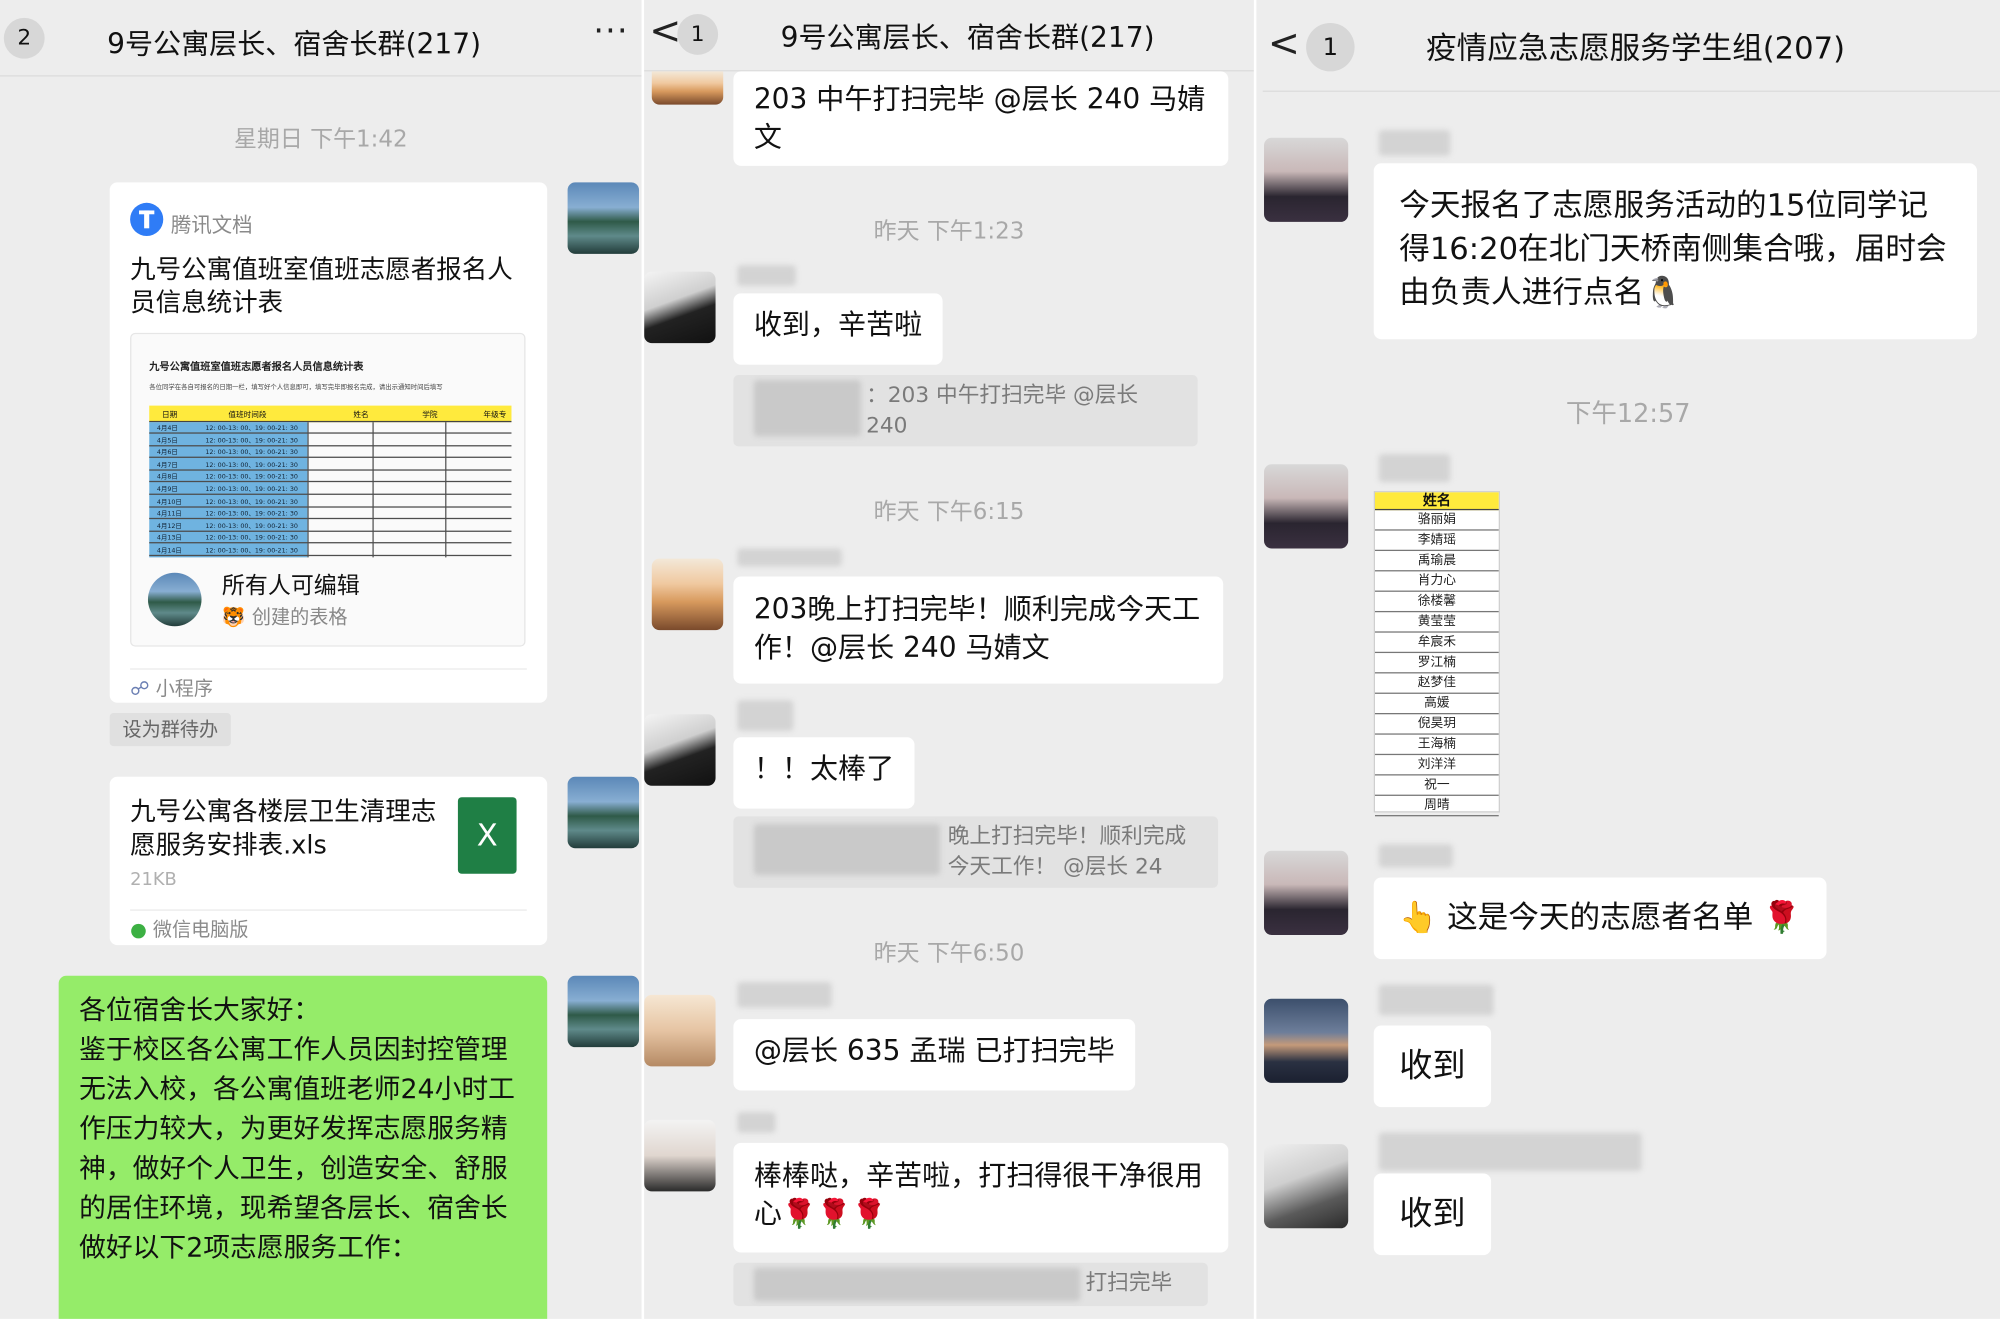 This screenshot has height=1319, width=2000. I want to click on source-footer: ● 微信电脑版, so click(189, 929).